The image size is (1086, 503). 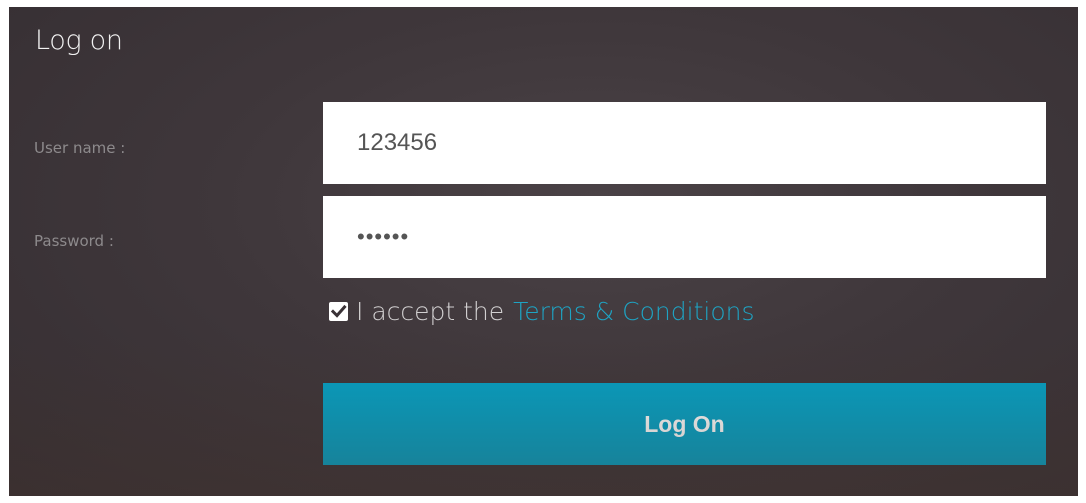 I want to click on terms-and-conditions-link: Terms & Conditions, so click(x=633, y=311).